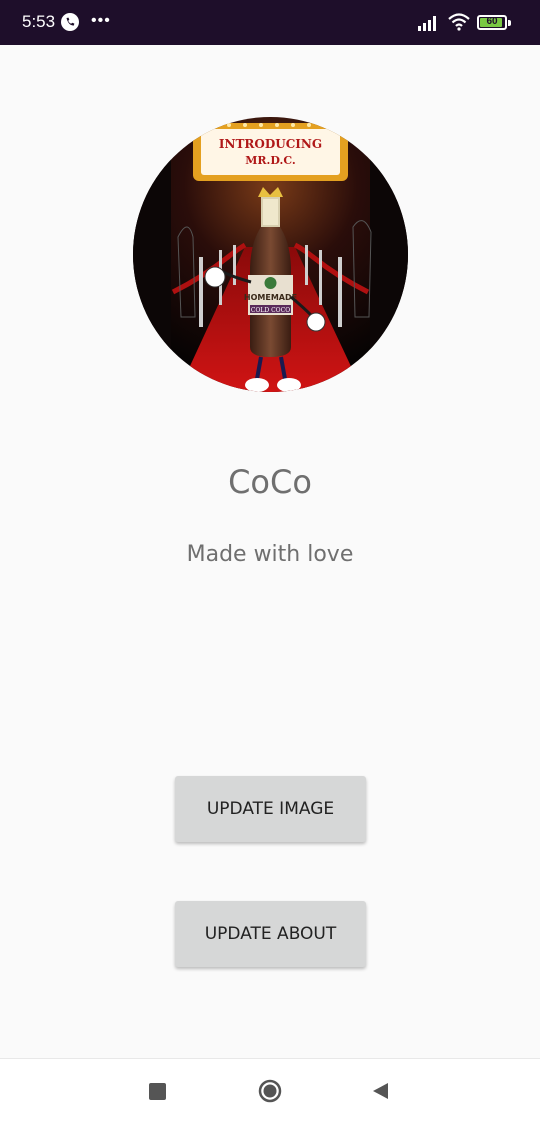 The width and height of the screenshot is (540, 1123). I want to click on battery-icon: 60, so click(492, 22).